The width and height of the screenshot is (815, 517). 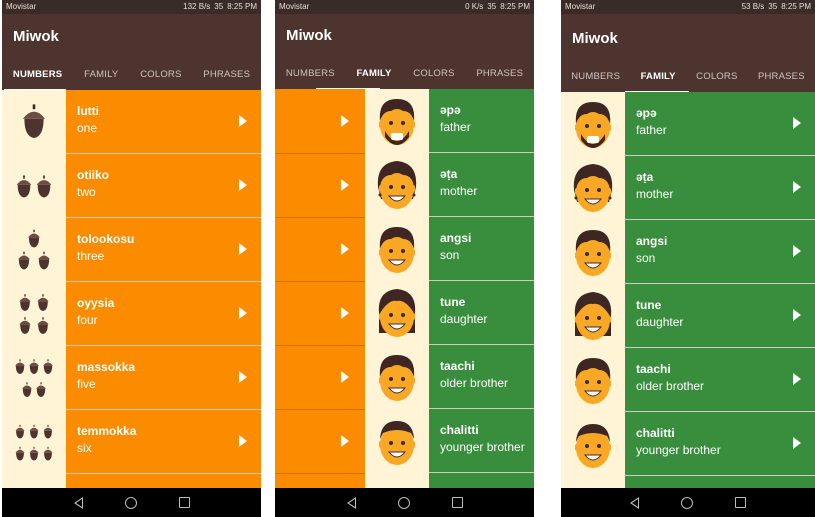 What do you see at coordinates (646, 258) in the screenshot?
I see `english-word: son` at bounding box center [646, 258].